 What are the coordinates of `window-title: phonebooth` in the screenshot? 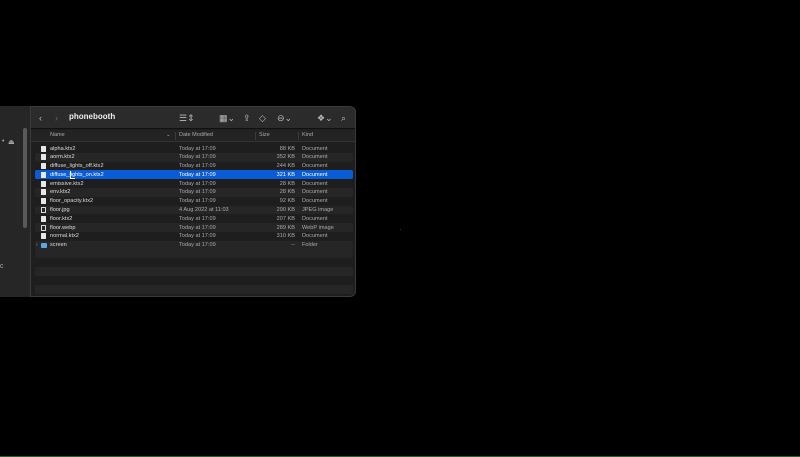 It's located at (92, 116).